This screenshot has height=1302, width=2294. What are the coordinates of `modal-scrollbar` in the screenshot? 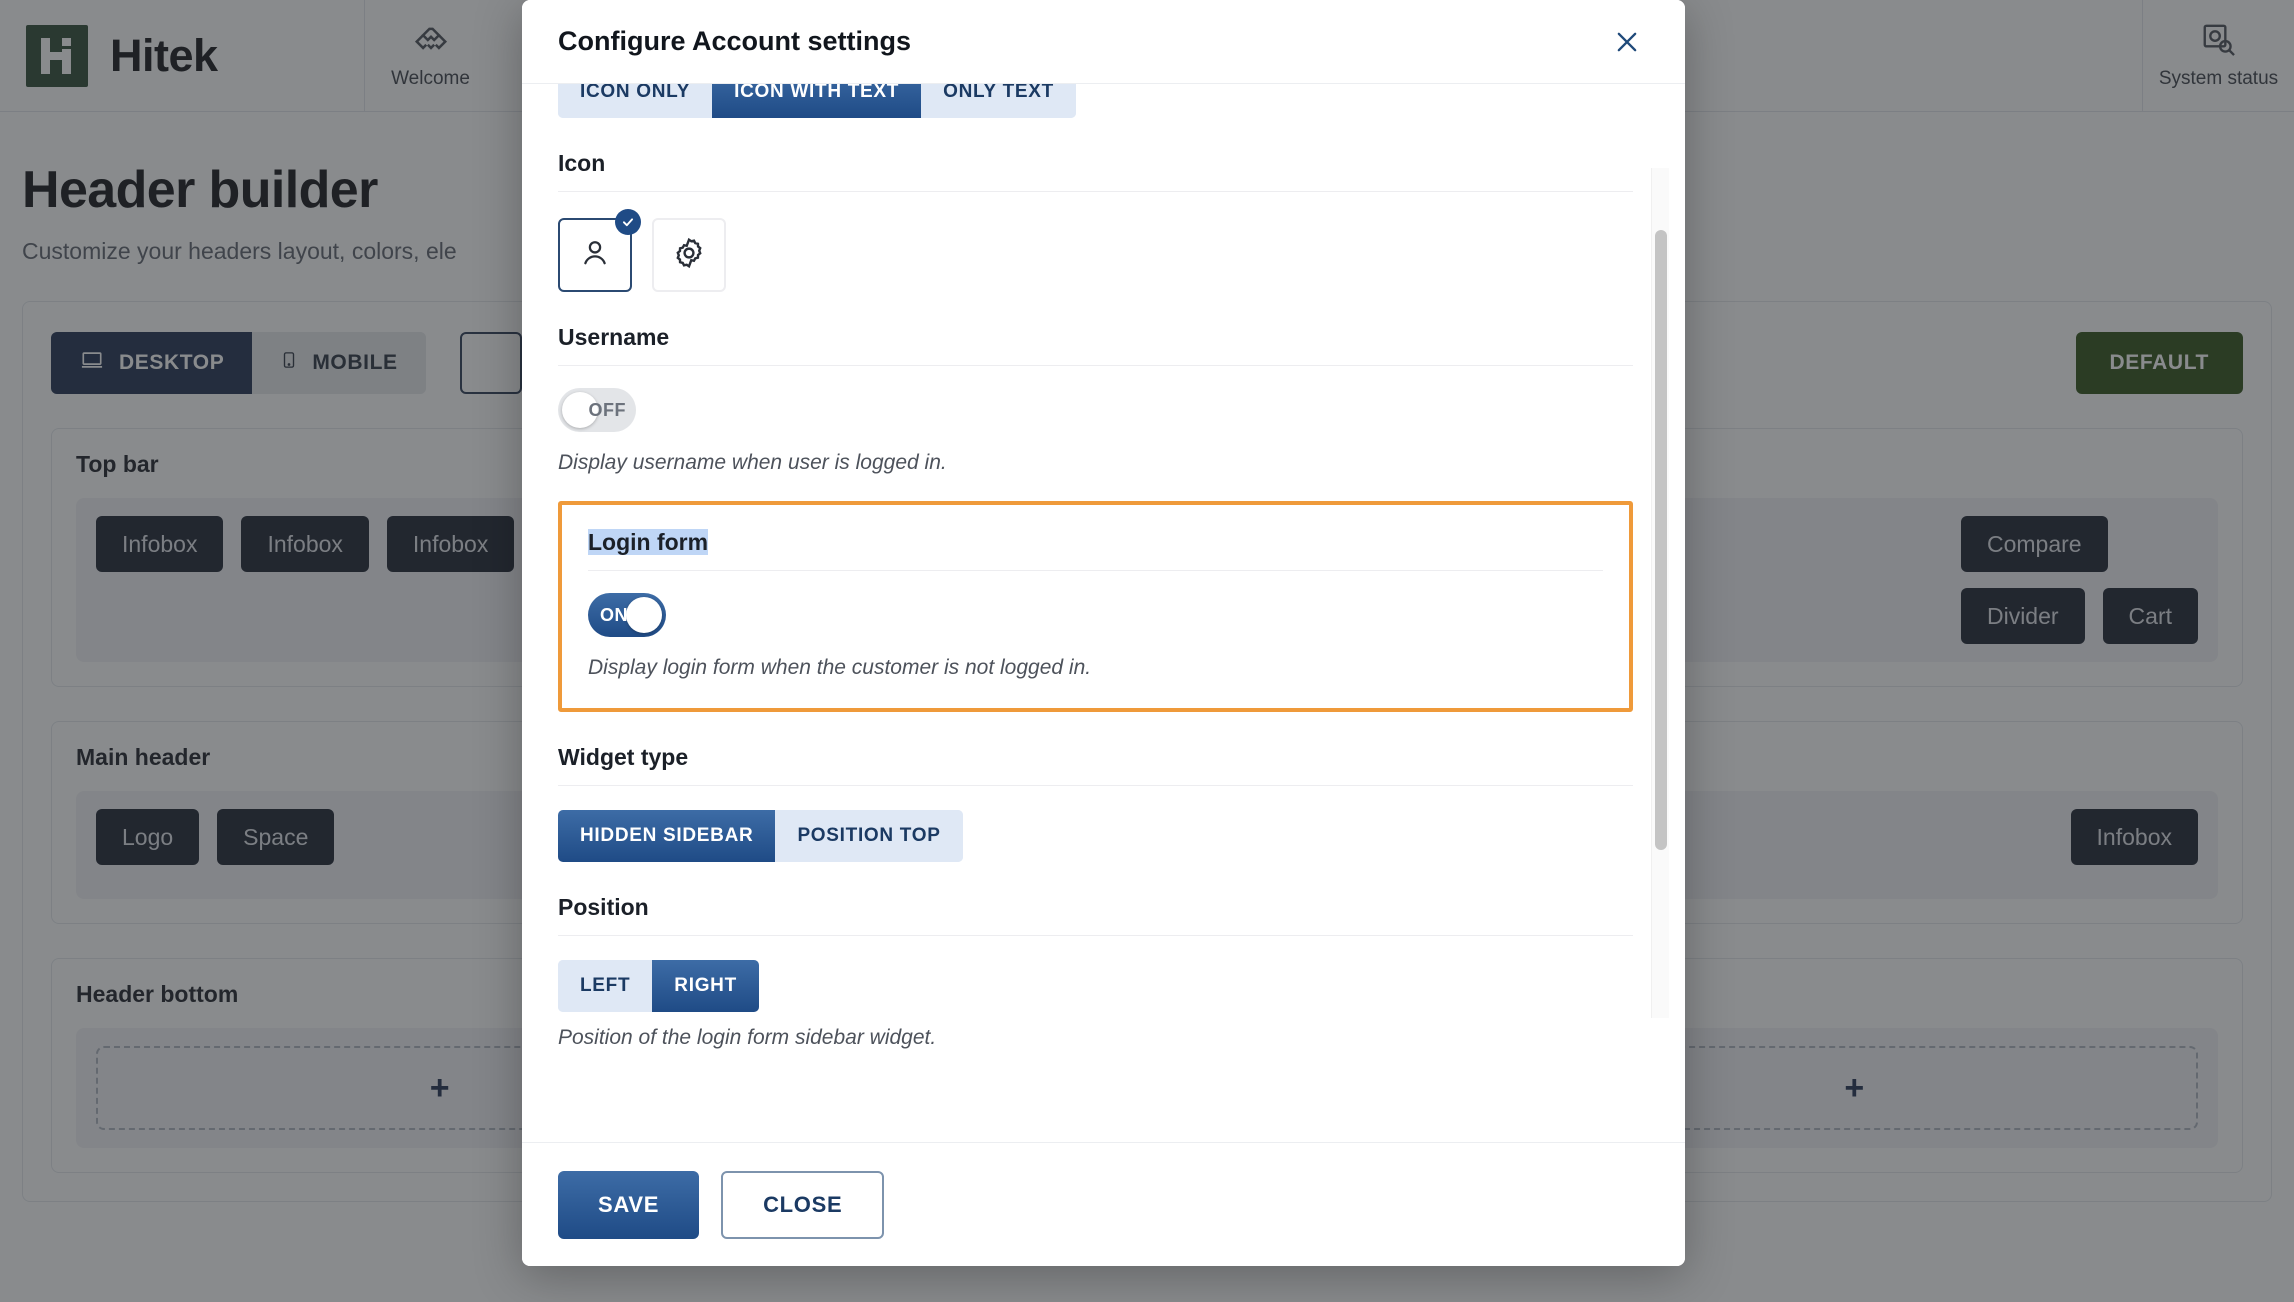 It's located at (1660, 593).